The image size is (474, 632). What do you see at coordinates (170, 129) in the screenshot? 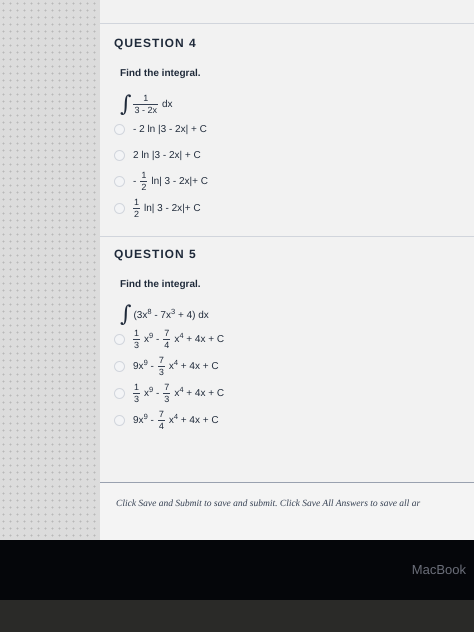
I see `math-text: - 2 ln |3 - 2x| + C` at bounding box center [170, 129].